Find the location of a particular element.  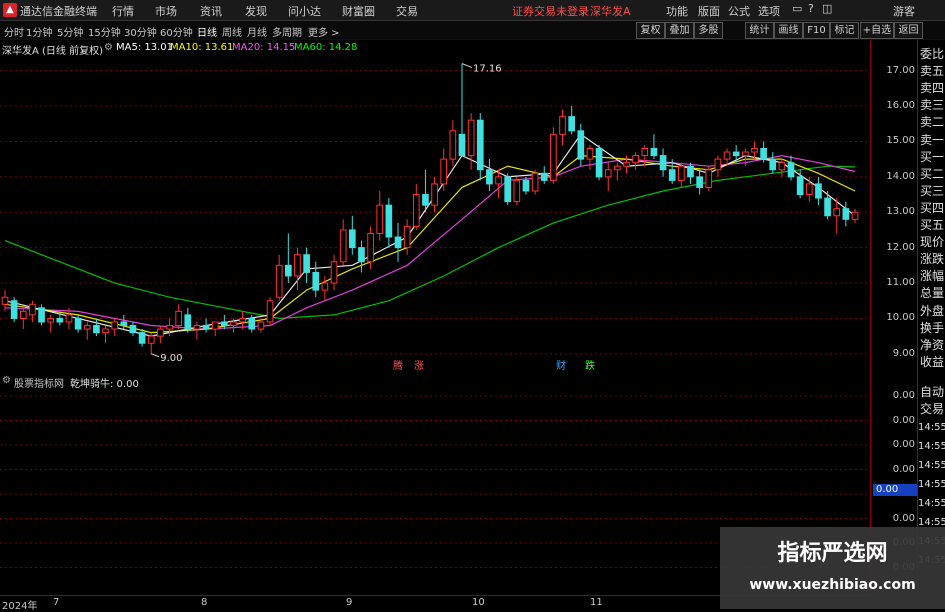

indicator-settings-icon: ⚙ is located at coordinates (6, 380).